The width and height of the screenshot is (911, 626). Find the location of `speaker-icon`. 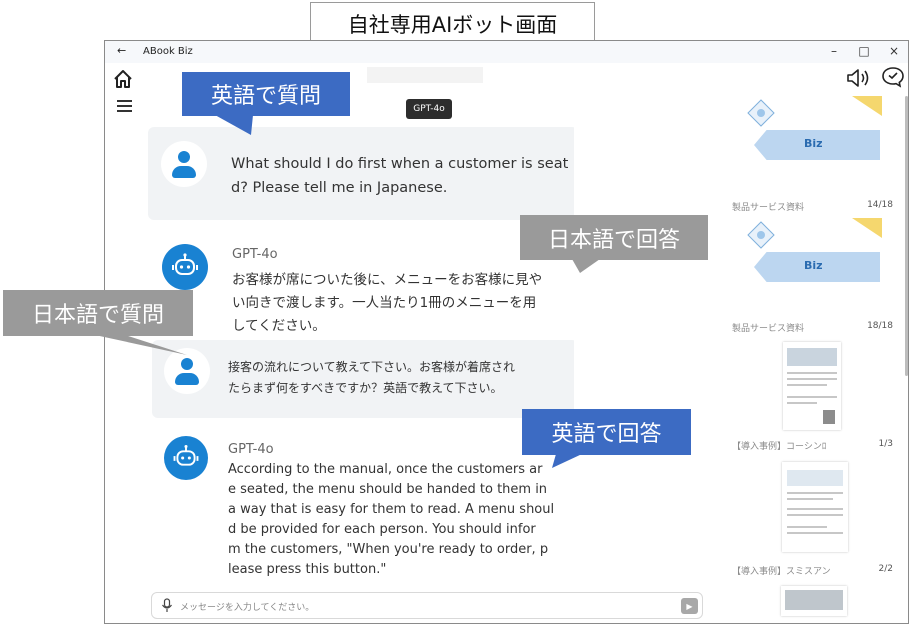

speaker-icon is located at coordinates (860, 78).